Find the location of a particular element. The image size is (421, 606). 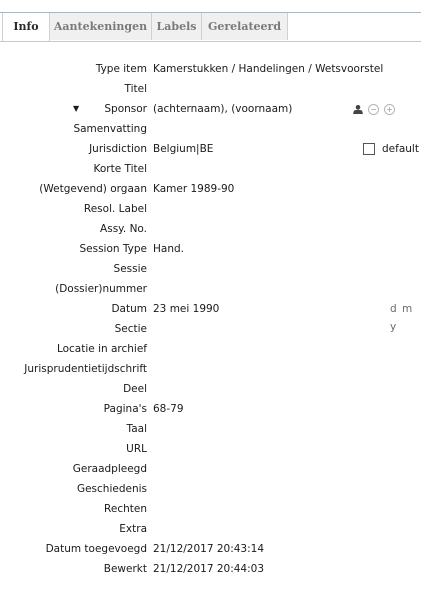

field-row-jurisdiction: Jurisdiction Belgium|BE default is located at coordinates (210, 149).